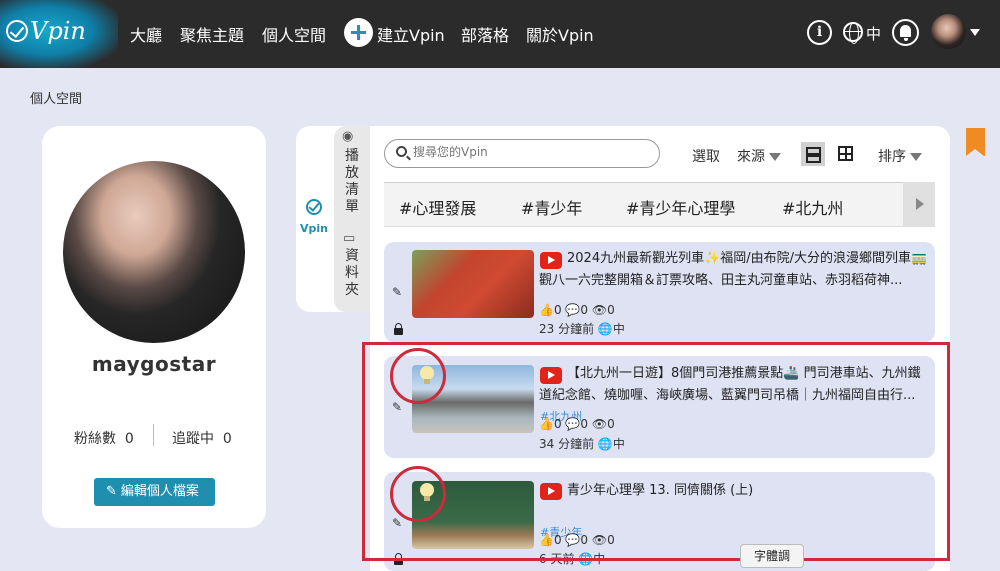 The width and height of the screenshot is (1000, 571). Describe the element at coordinates (58, 31) in the screenshot. I see `logo-text: Vpin` at that location.